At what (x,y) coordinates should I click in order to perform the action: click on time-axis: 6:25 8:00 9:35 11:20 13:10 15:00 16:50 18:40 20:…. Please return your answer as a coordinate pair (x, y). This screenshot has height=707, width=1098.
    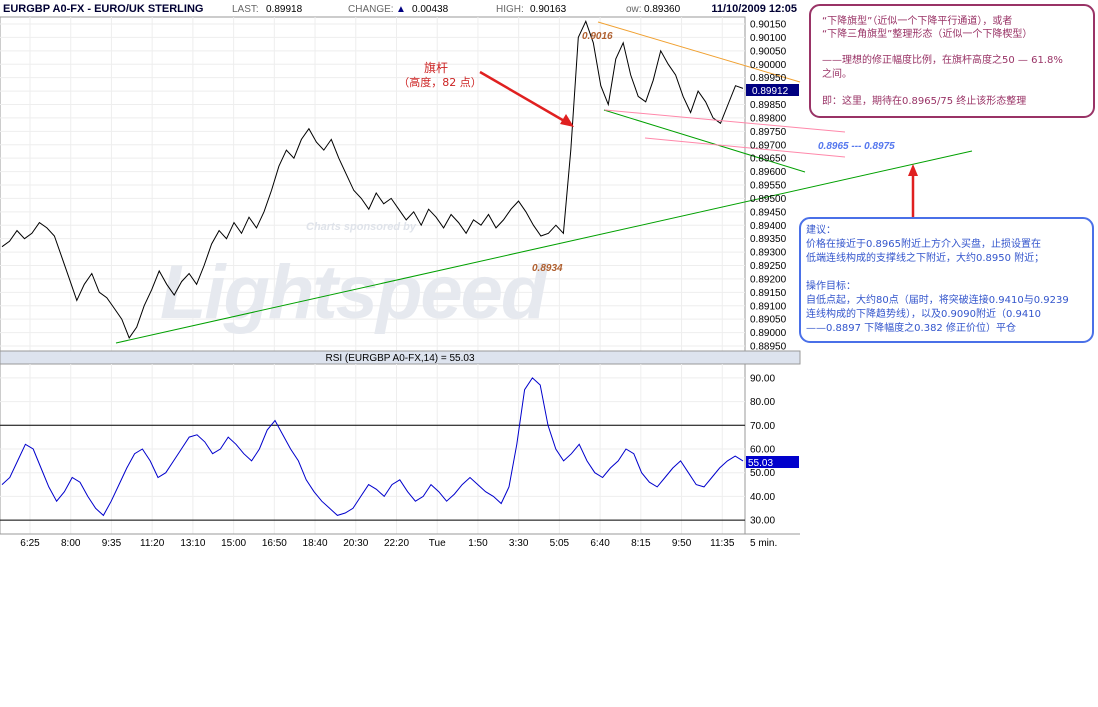
    Looking at the image, I should click on (377, 543).